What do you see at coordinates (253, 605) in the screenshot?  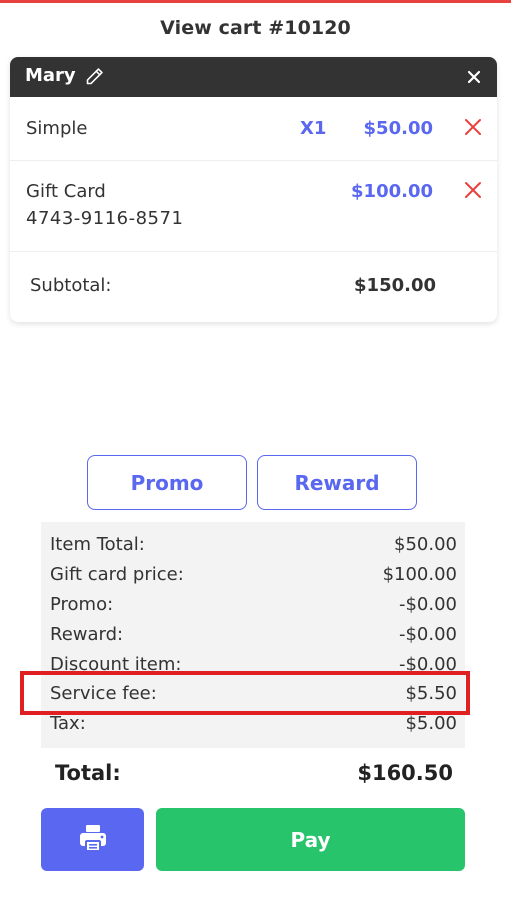 I see `summary-row-promo: Promo: -$0.00` at bounding box center [253, 605].